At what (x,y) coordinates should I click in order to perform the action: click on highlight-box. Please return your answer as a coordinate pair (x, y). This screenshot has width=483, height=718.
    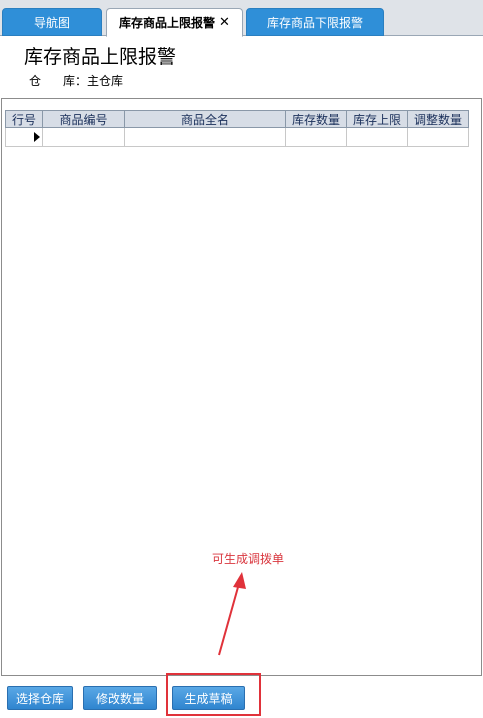
    Looking at the image, I should click on (213, 694).